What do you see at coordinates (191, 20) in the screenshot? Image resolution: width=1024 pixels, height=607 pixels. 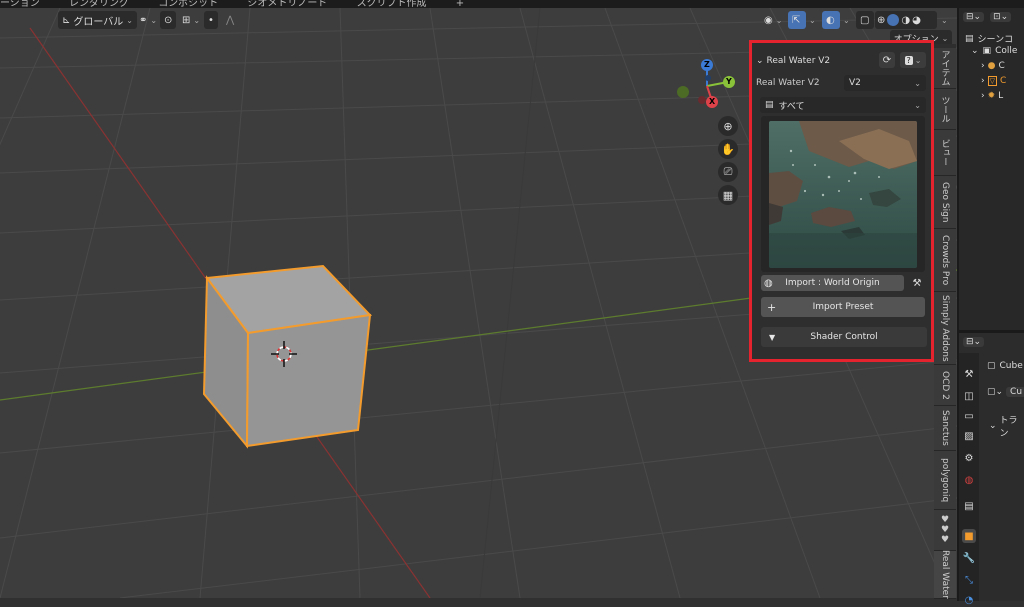 I see `snap-target-dropdown: ⊞ ⌄` at bounding box center [191, 20].